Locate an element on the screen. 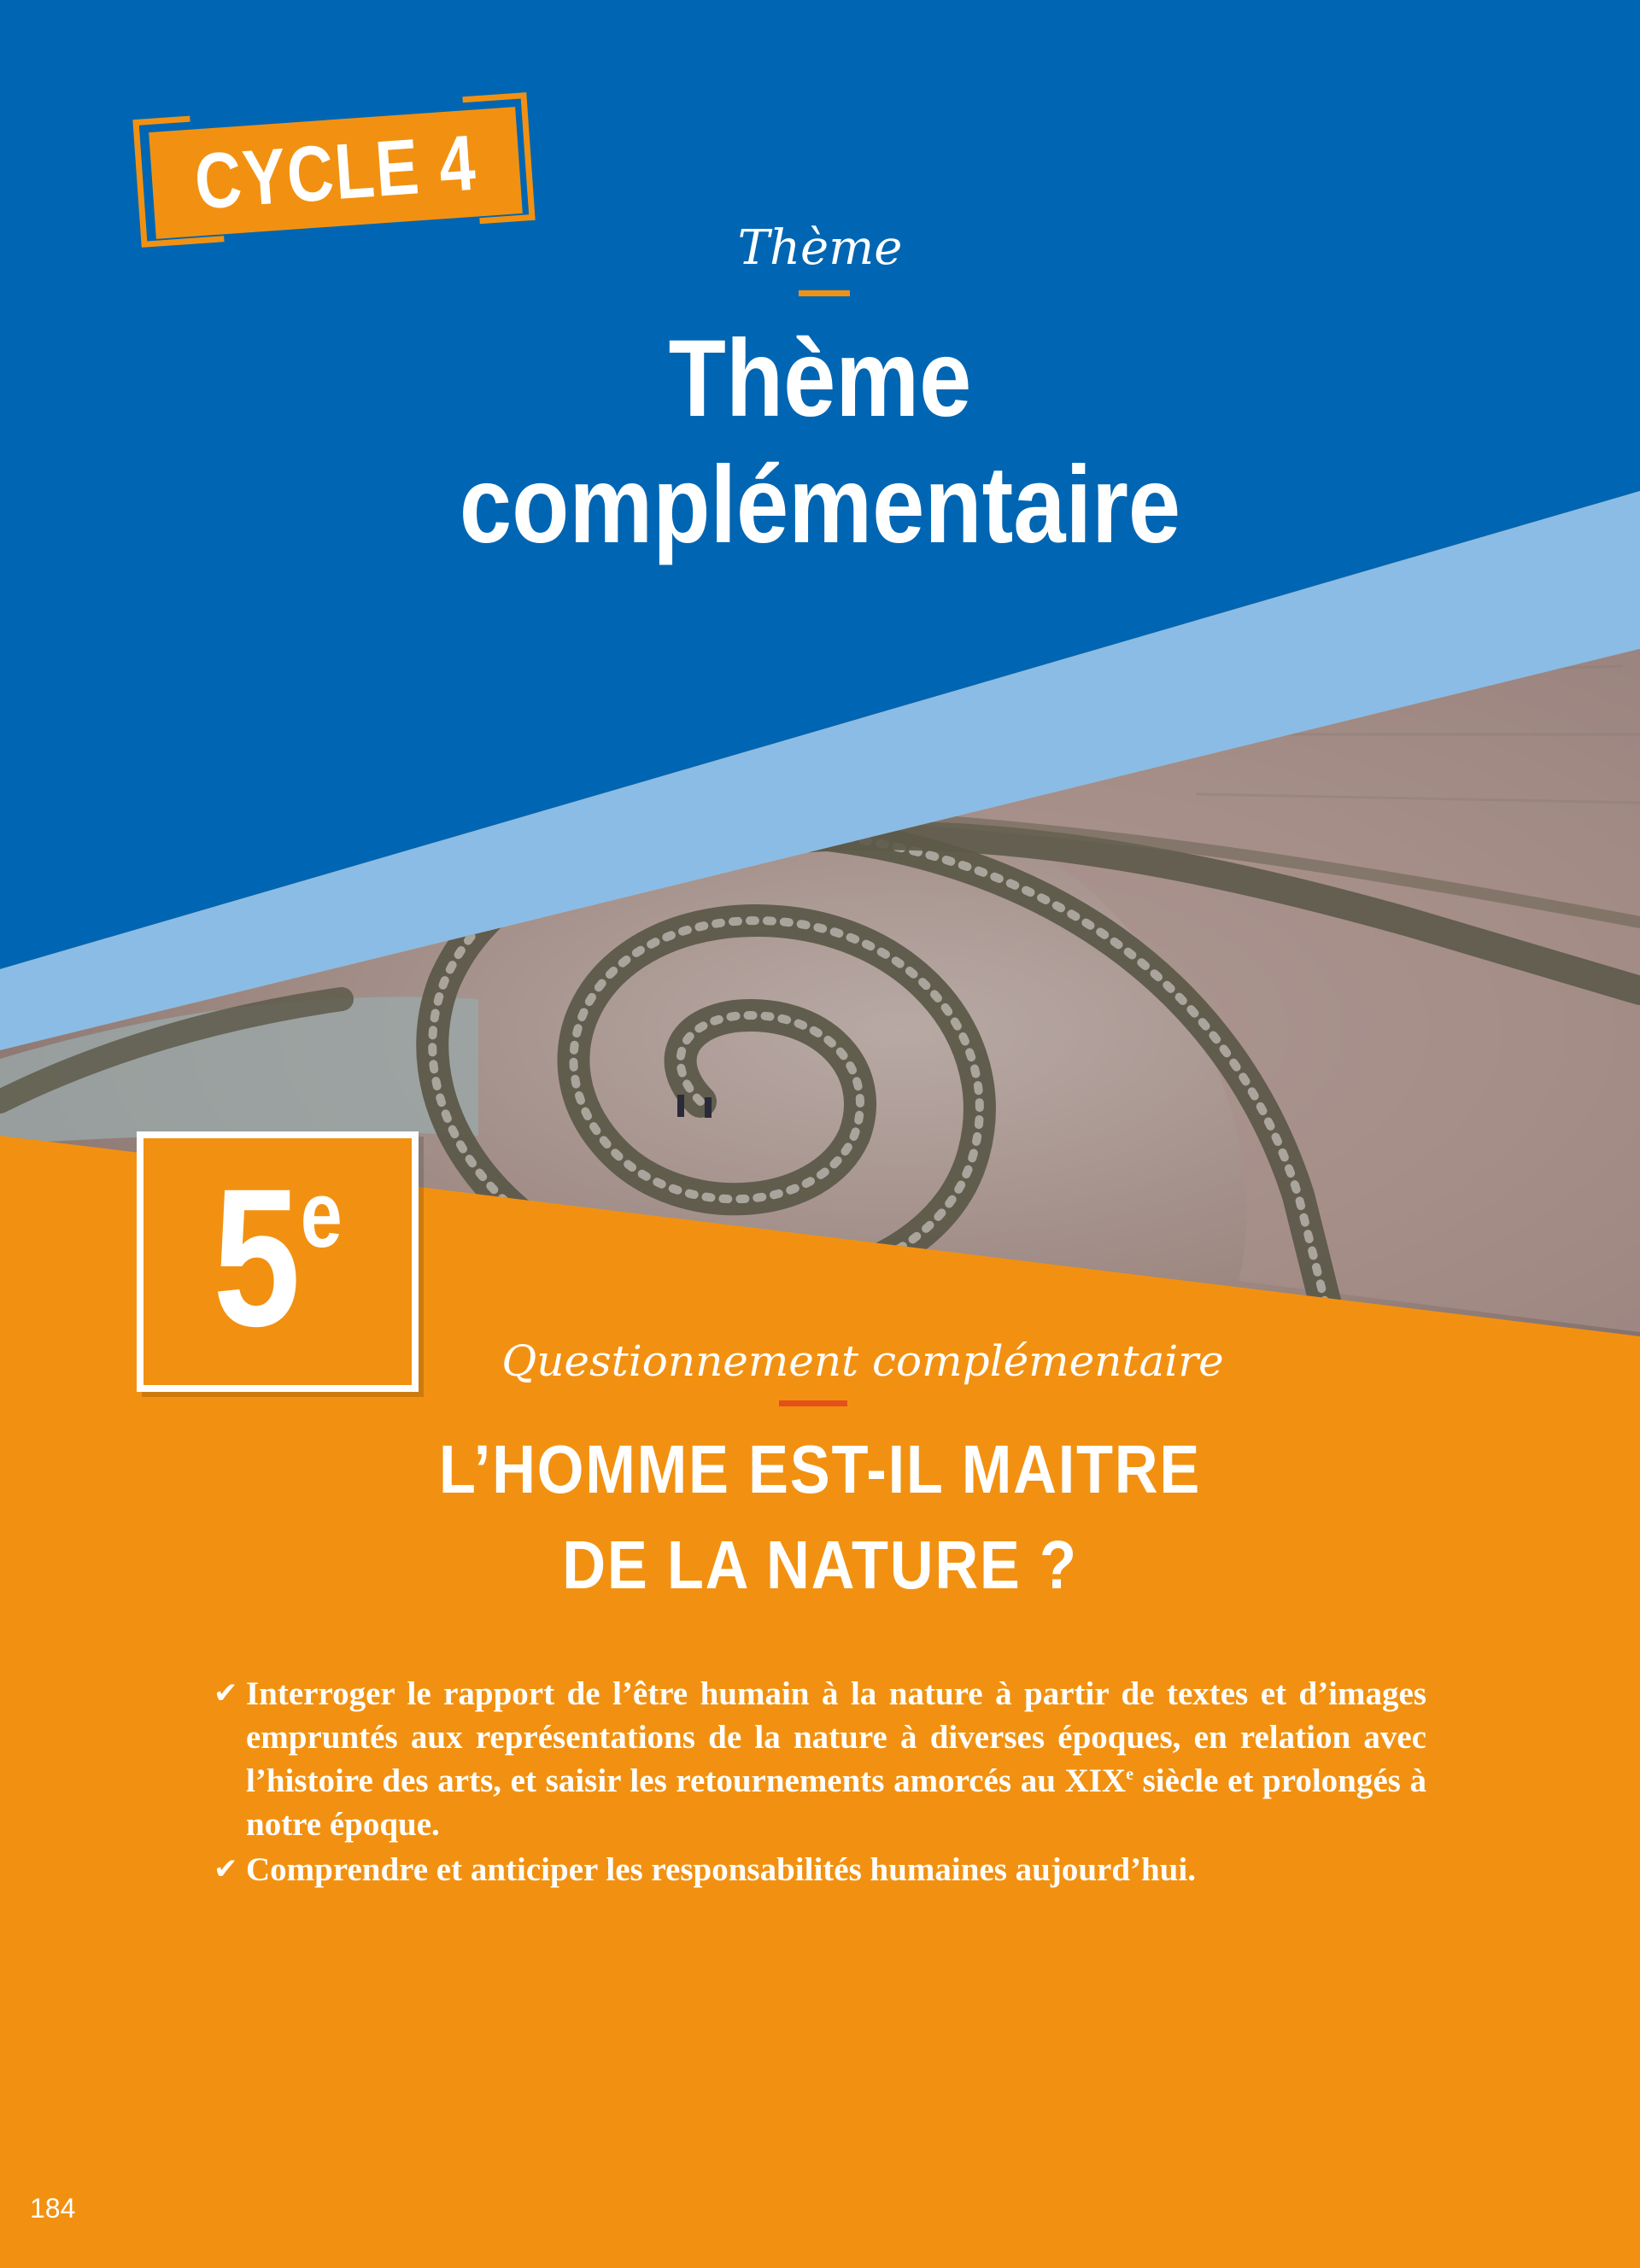 The image size is (1640, 2268). page-number: 184 is located at coordinates (53, 2208).